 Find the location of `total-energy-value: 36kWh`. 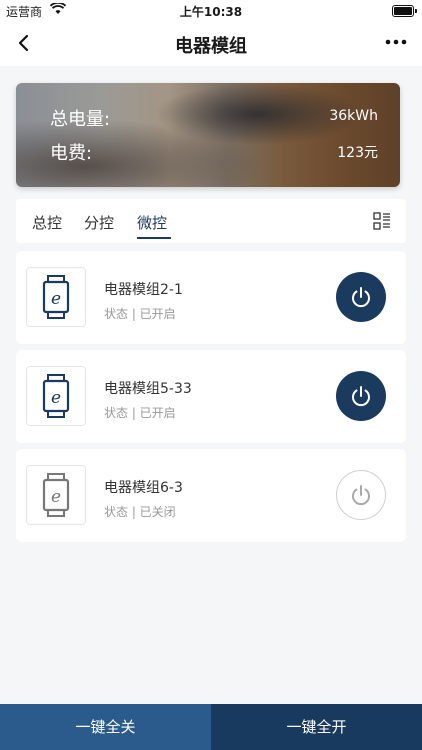

total-energy-value: 36kWh is located at coordinates (353, 116).